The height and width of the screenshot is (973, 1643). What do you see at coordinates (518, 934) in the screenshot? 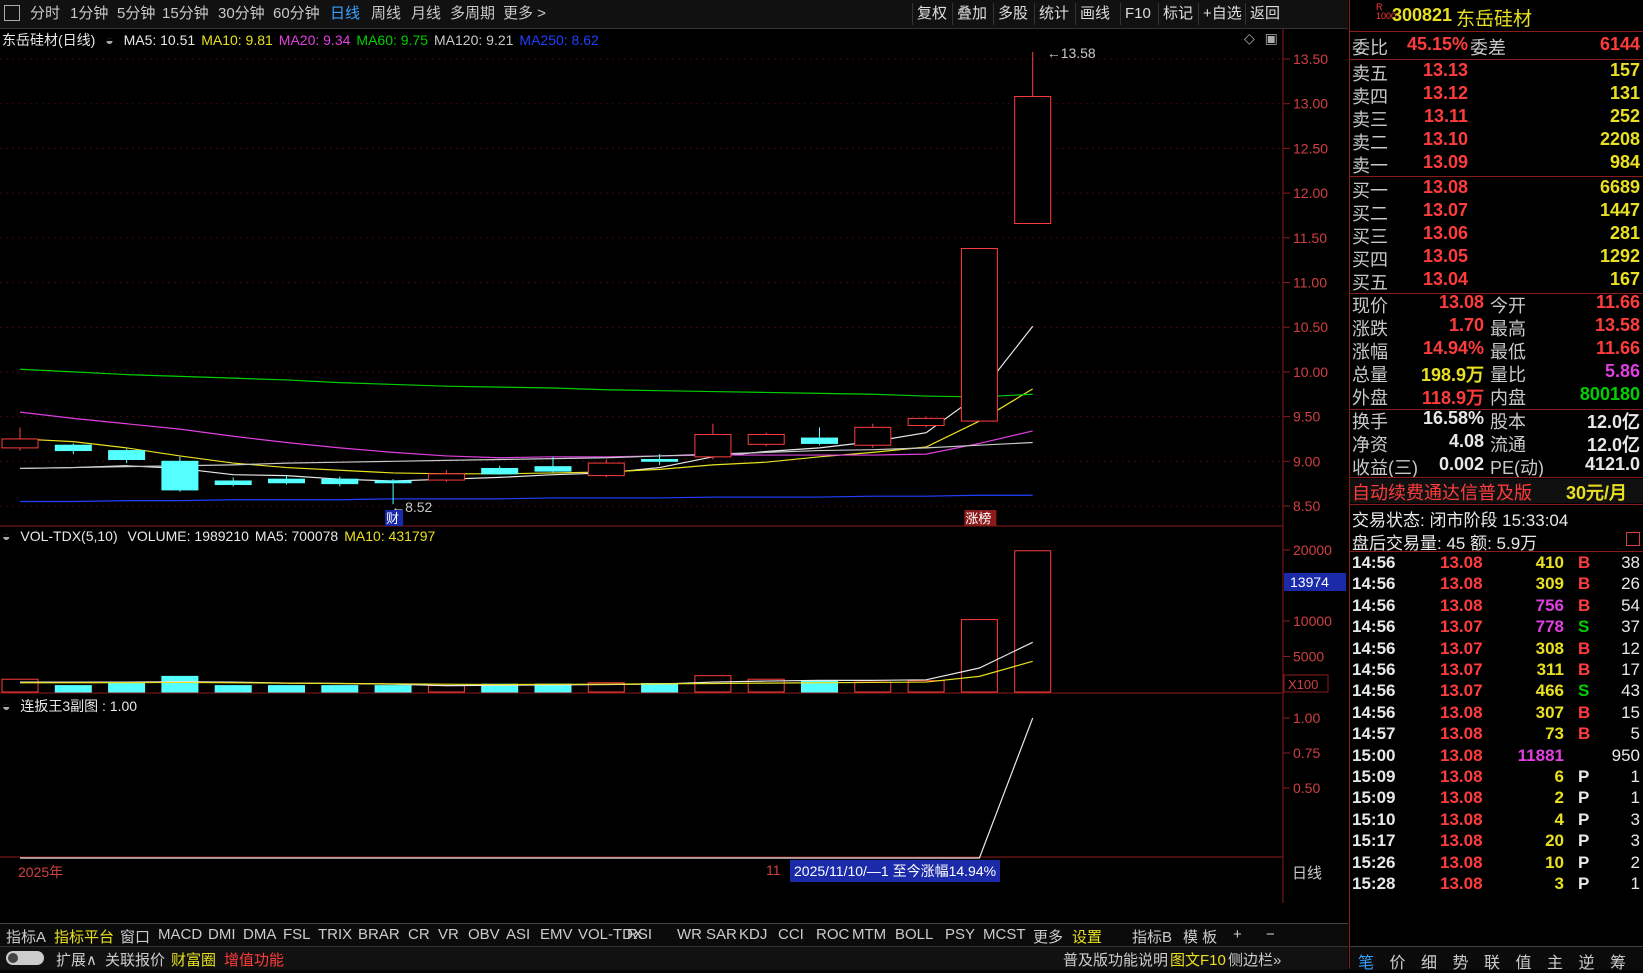
I see `indicator-tab-12: ASI` at bounding box center [518, 934].